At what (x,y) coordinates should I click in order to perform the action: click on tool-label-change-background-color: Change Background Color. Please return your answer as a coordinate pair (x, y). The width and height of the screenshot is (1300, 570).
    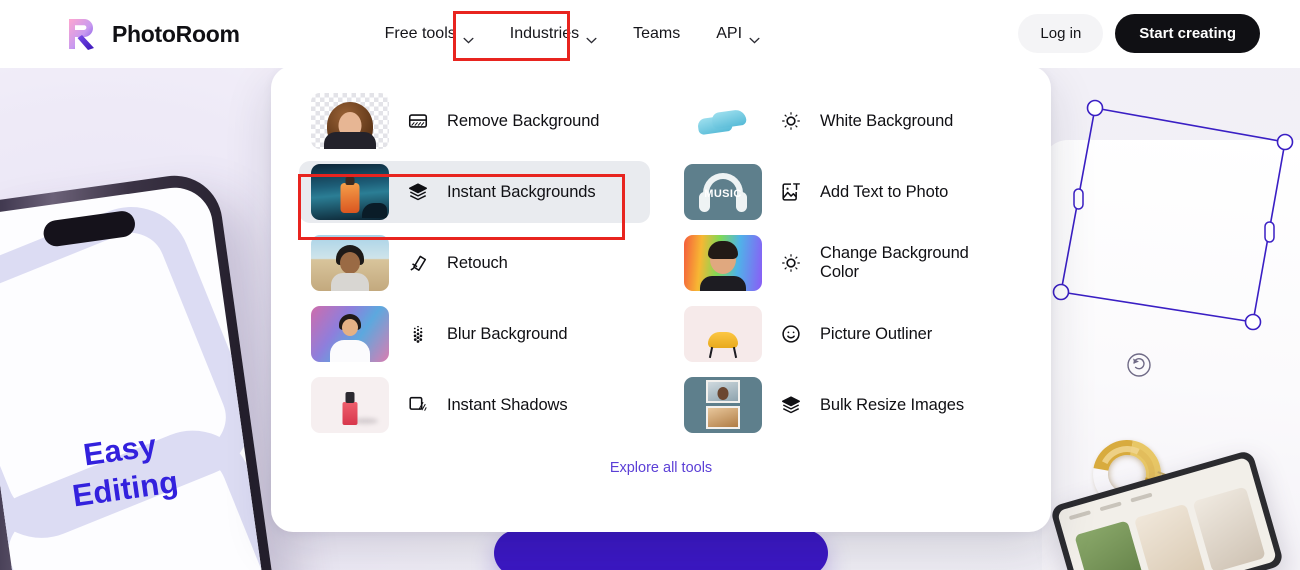
    Looking at the image, I should click on (894, 262).